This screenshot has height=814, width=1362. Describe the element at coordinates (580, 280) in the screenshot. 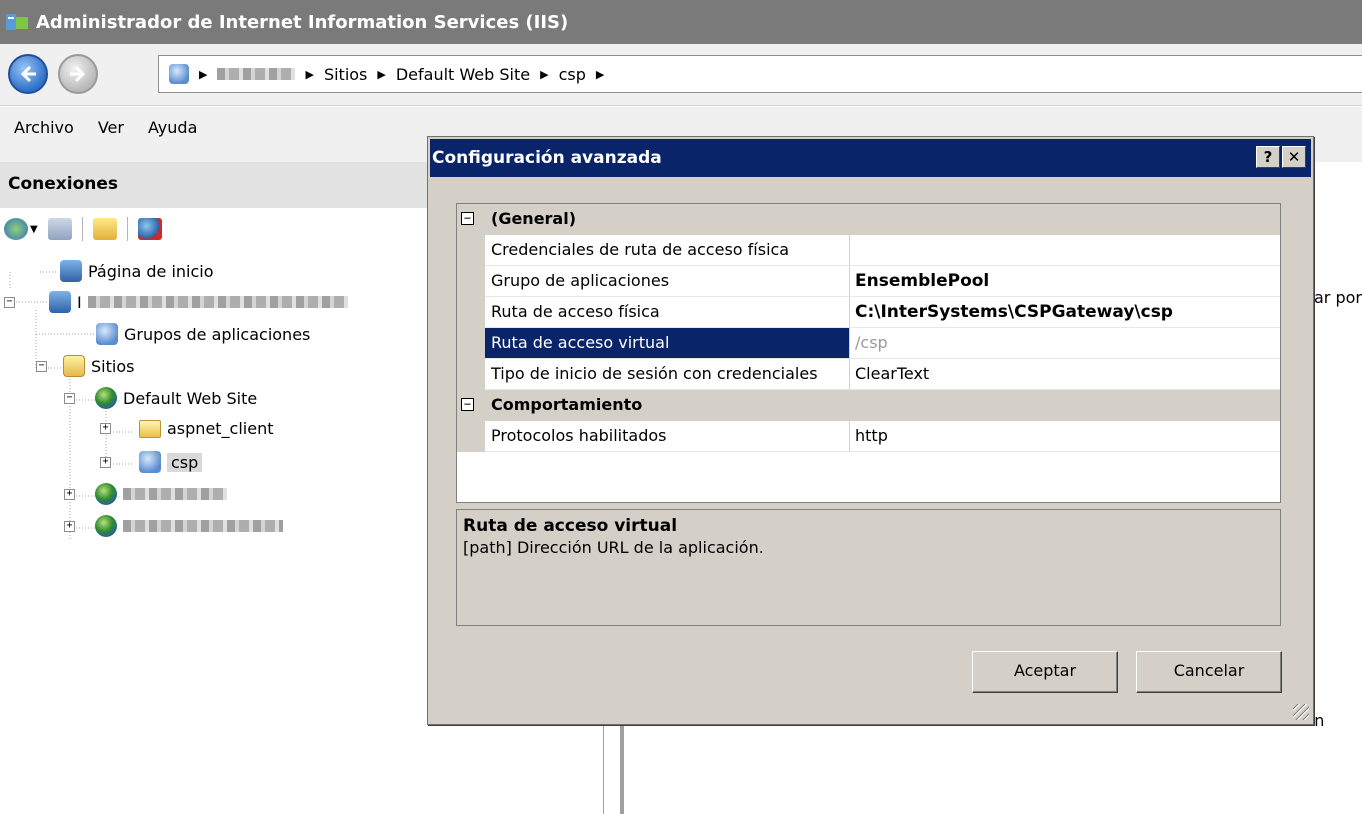

I see `property-name: Grupo de aplicaciones` at that location.